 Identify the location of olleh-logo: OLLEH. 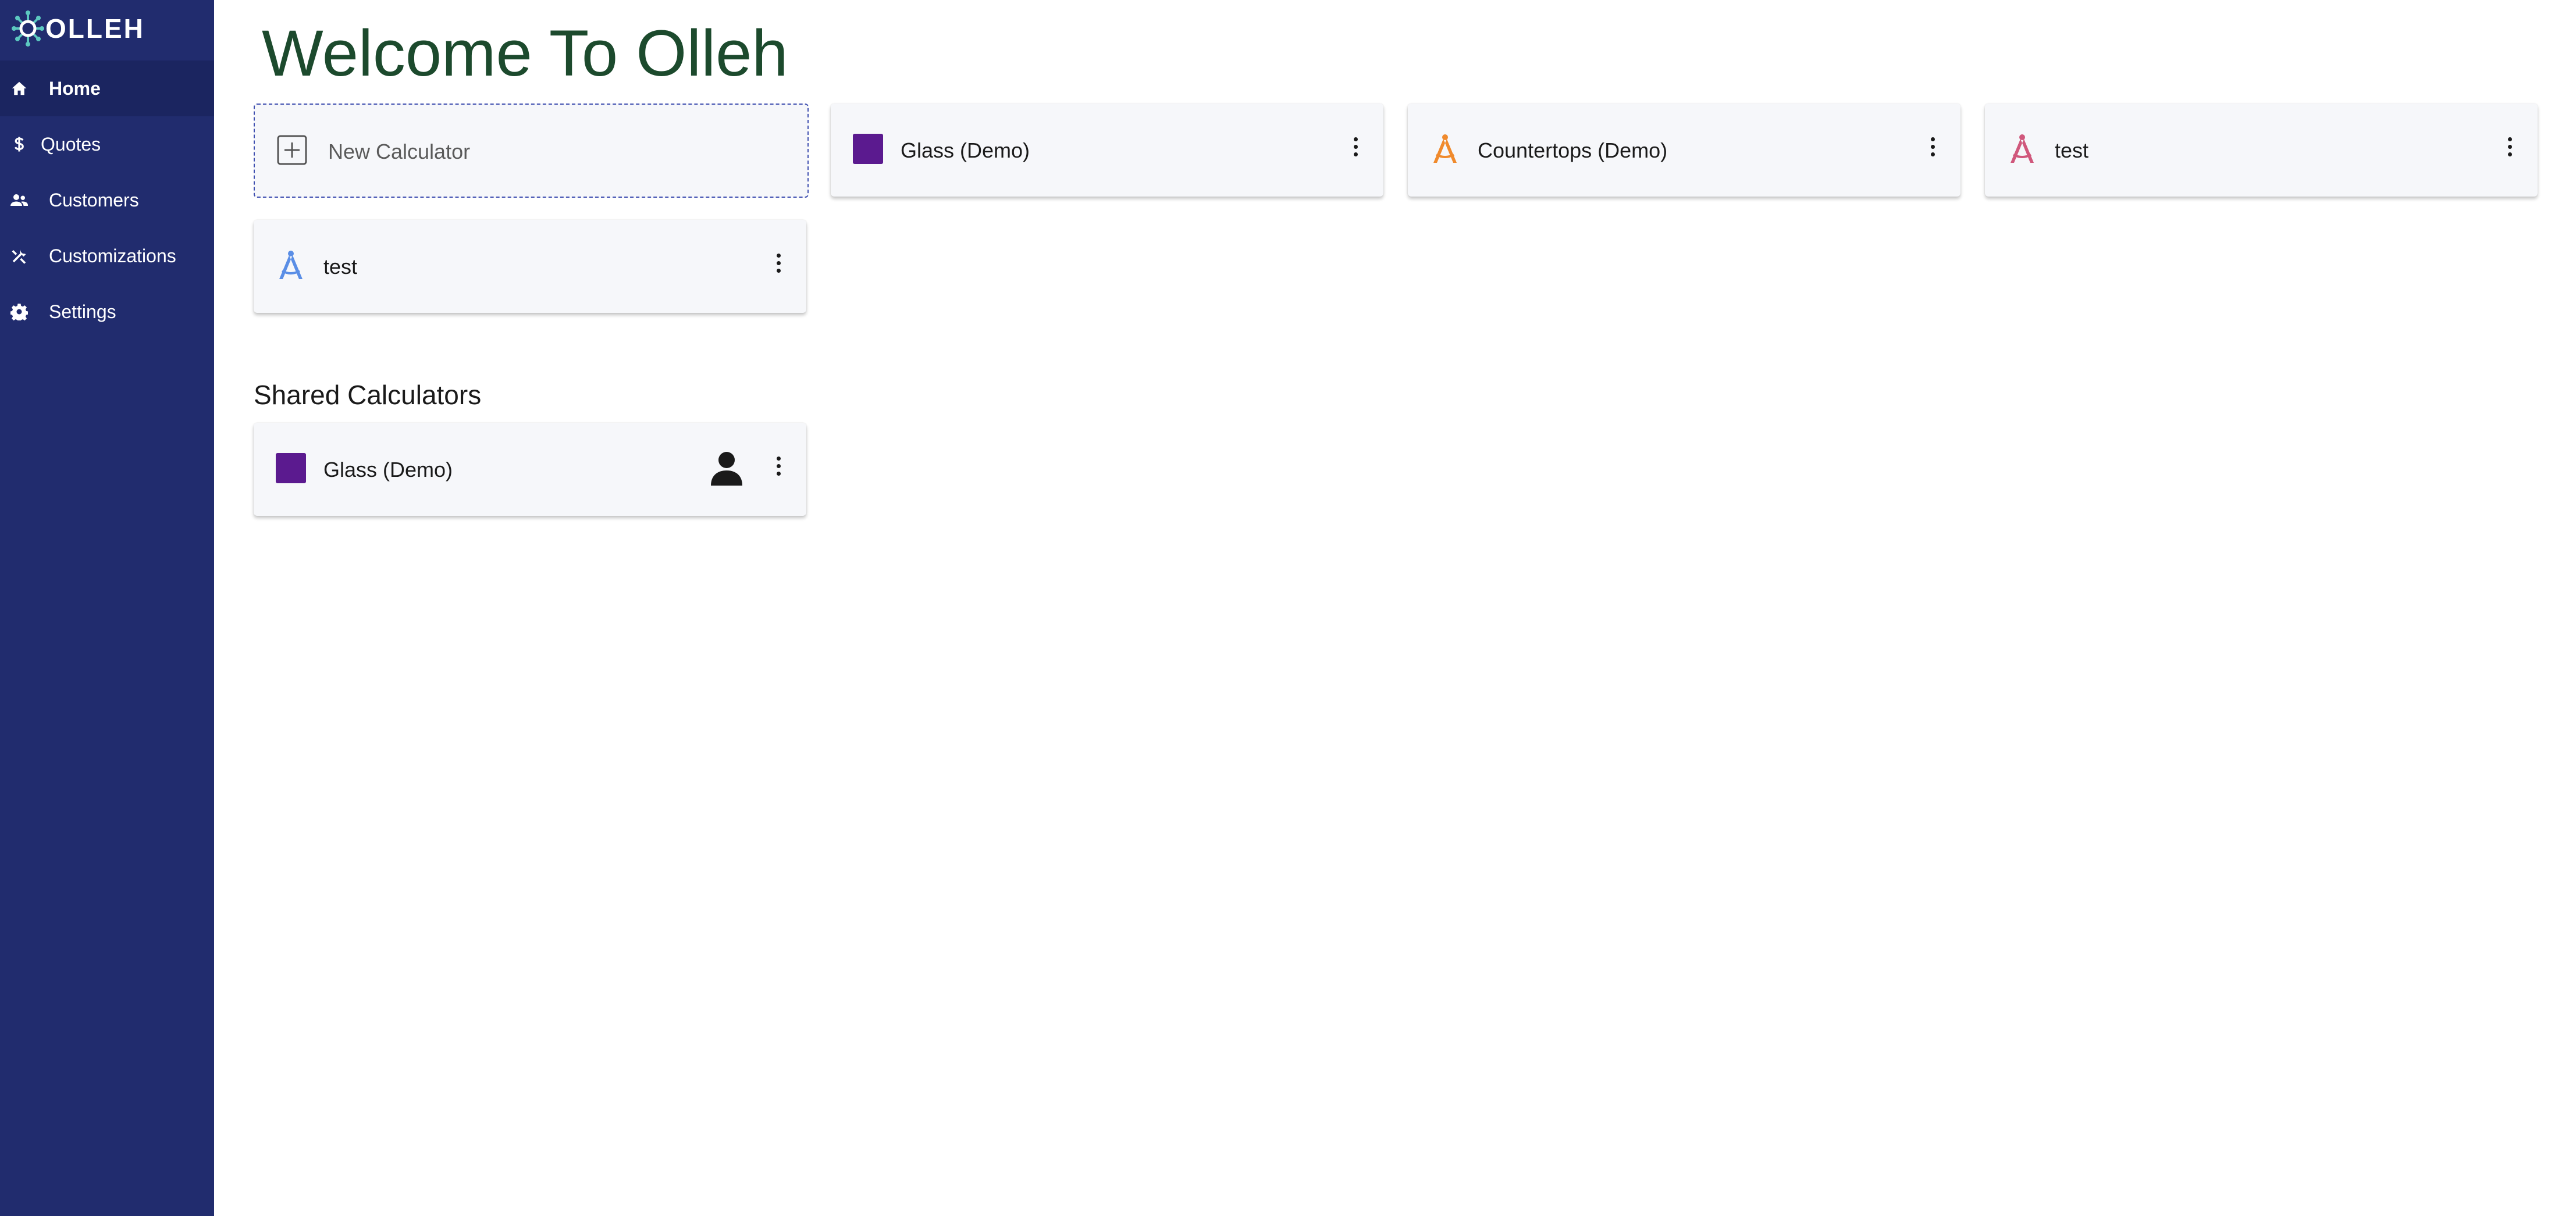
(79, 28).